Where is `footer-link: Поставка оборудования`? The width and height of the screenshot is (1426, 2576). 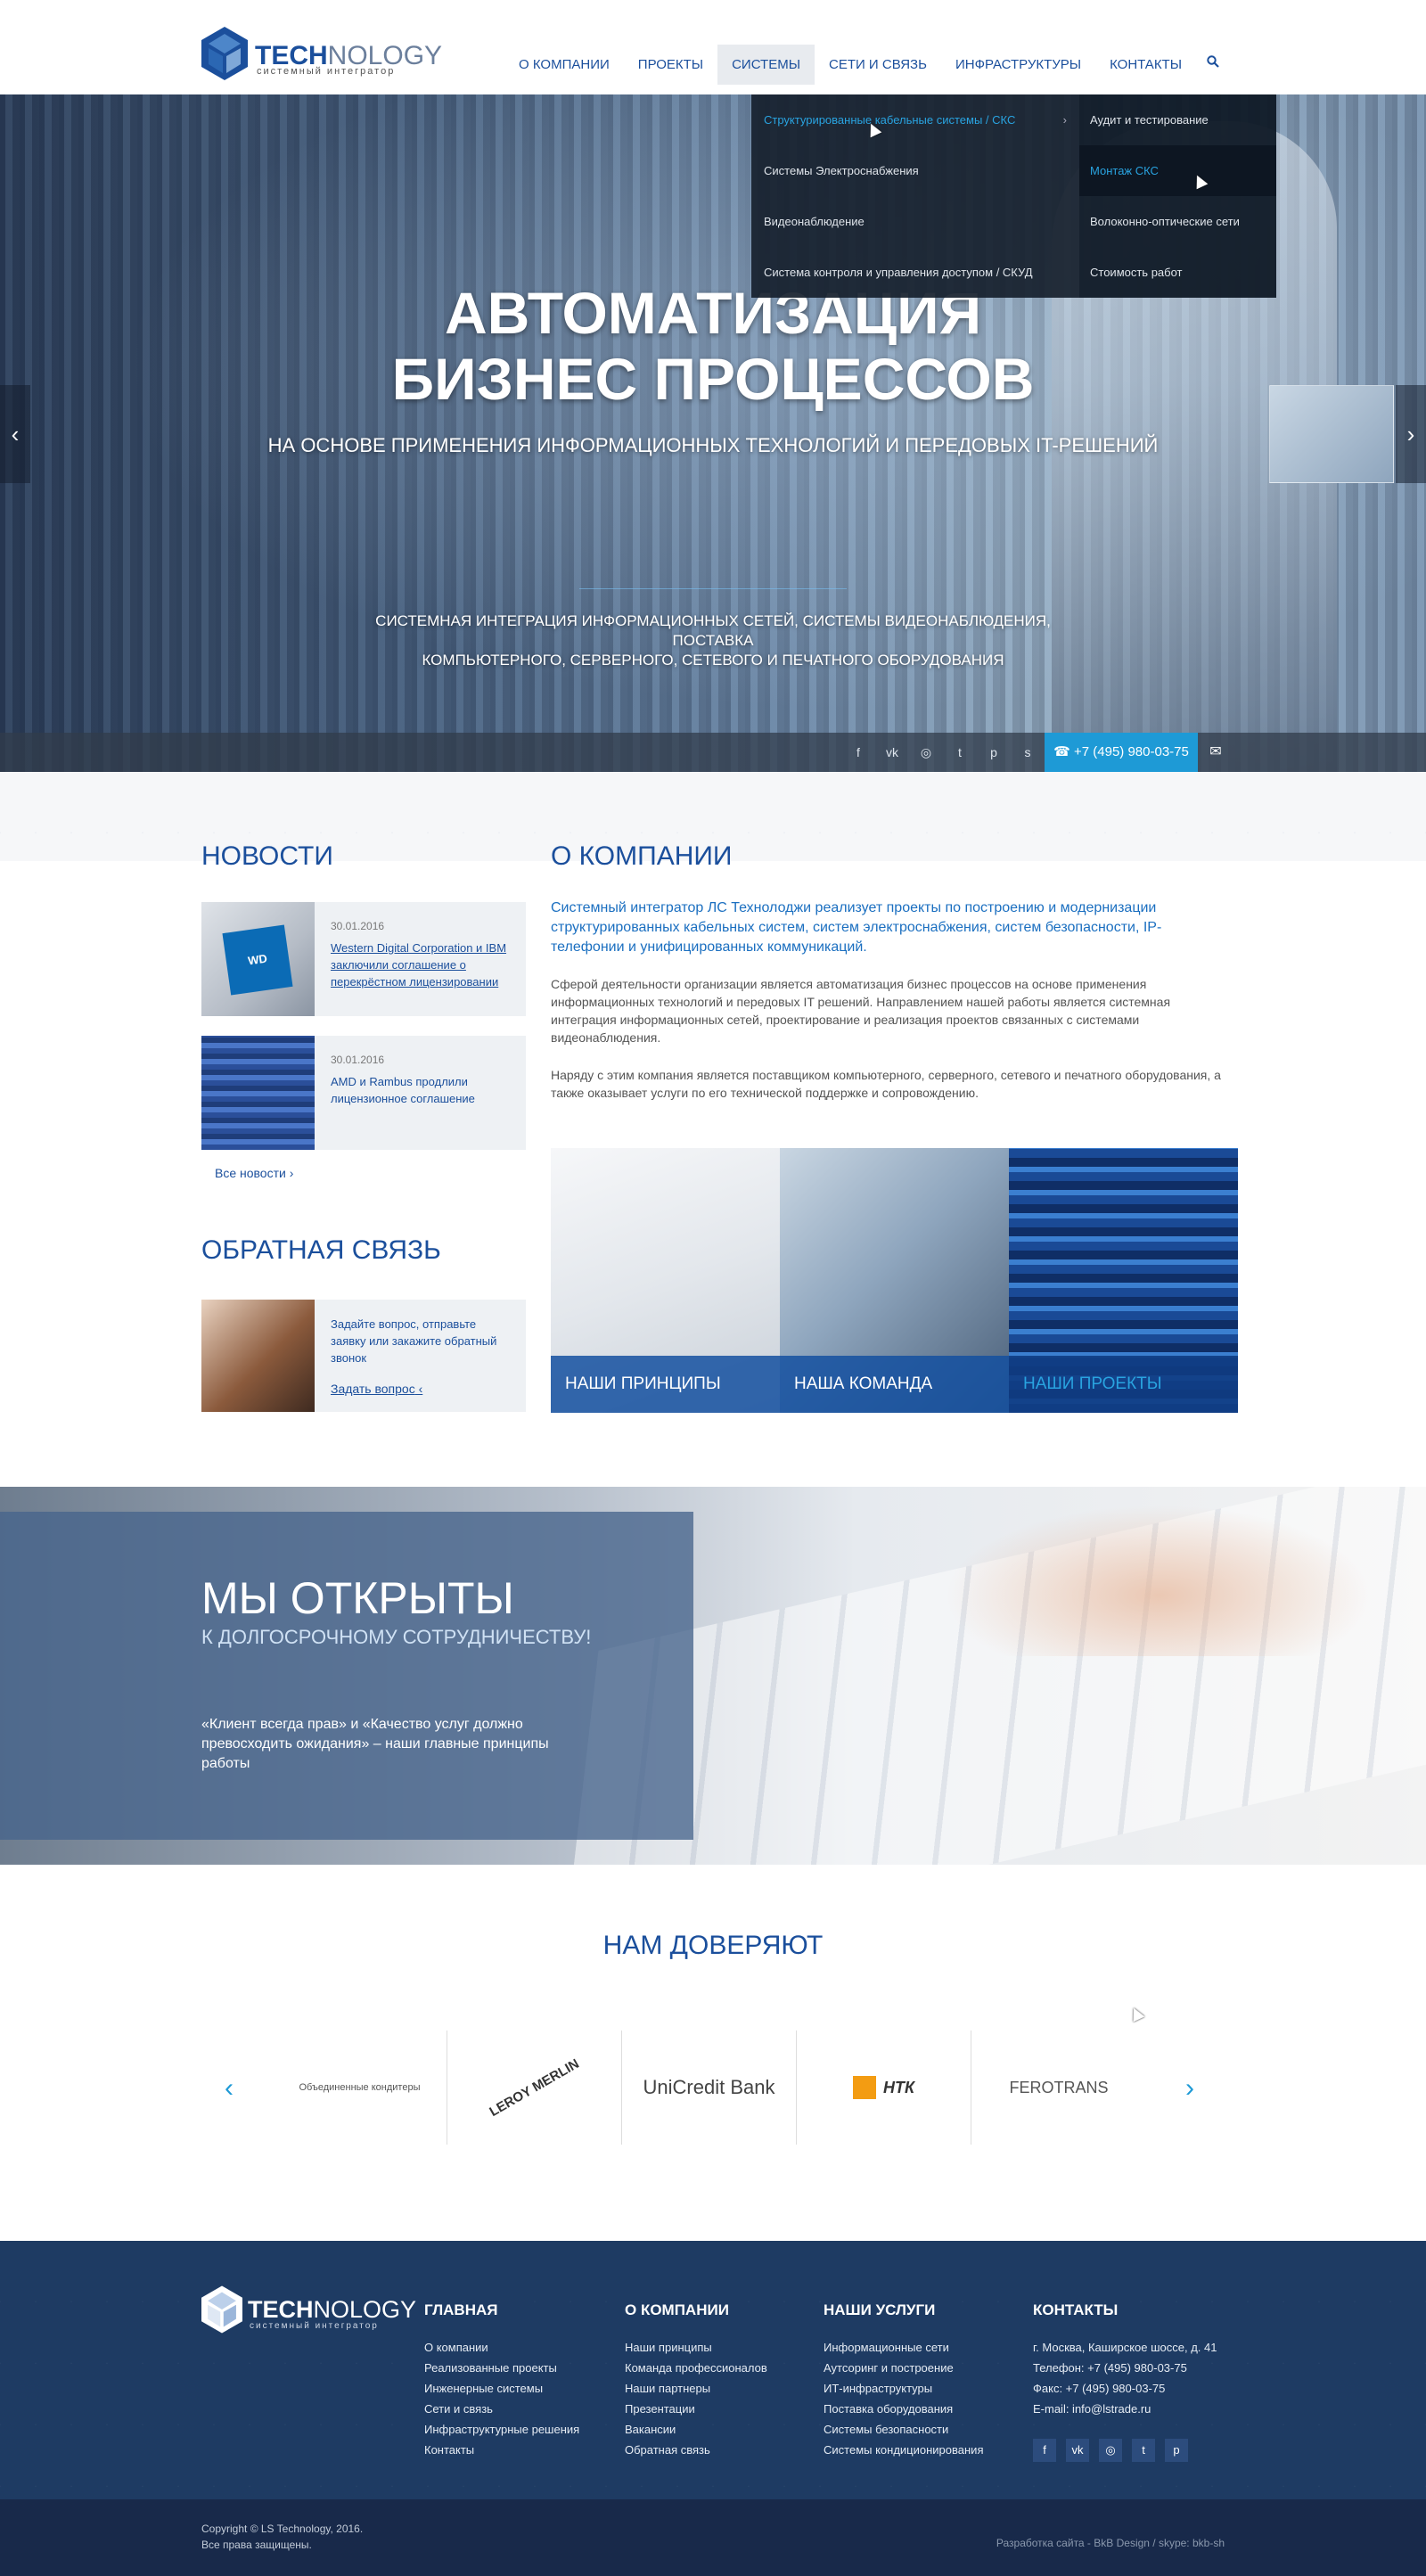 footer-link: Поставка оборудования is located at coordinates (903, 2409).